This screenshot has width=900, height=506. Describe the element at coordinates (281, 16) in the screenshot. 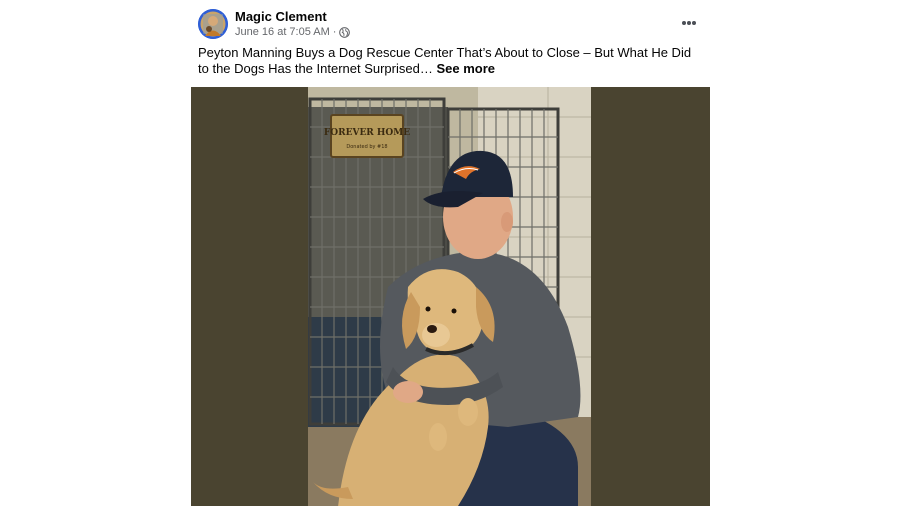

I see `author-name: Magic Clement` at that location.